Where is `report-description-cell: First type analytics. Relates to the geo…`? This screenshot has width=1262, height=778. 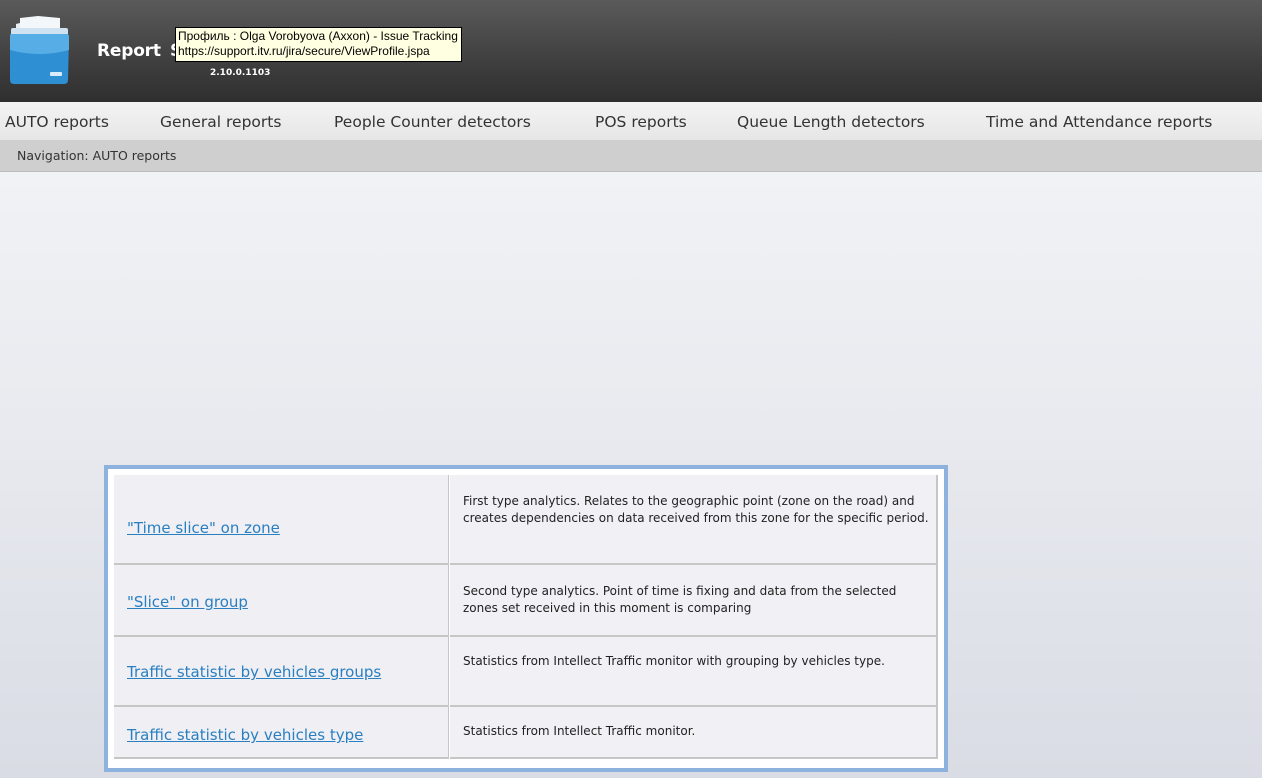 report-description-cell: First type analytics. Relates to the geo… is located at coordinates (694, 520).